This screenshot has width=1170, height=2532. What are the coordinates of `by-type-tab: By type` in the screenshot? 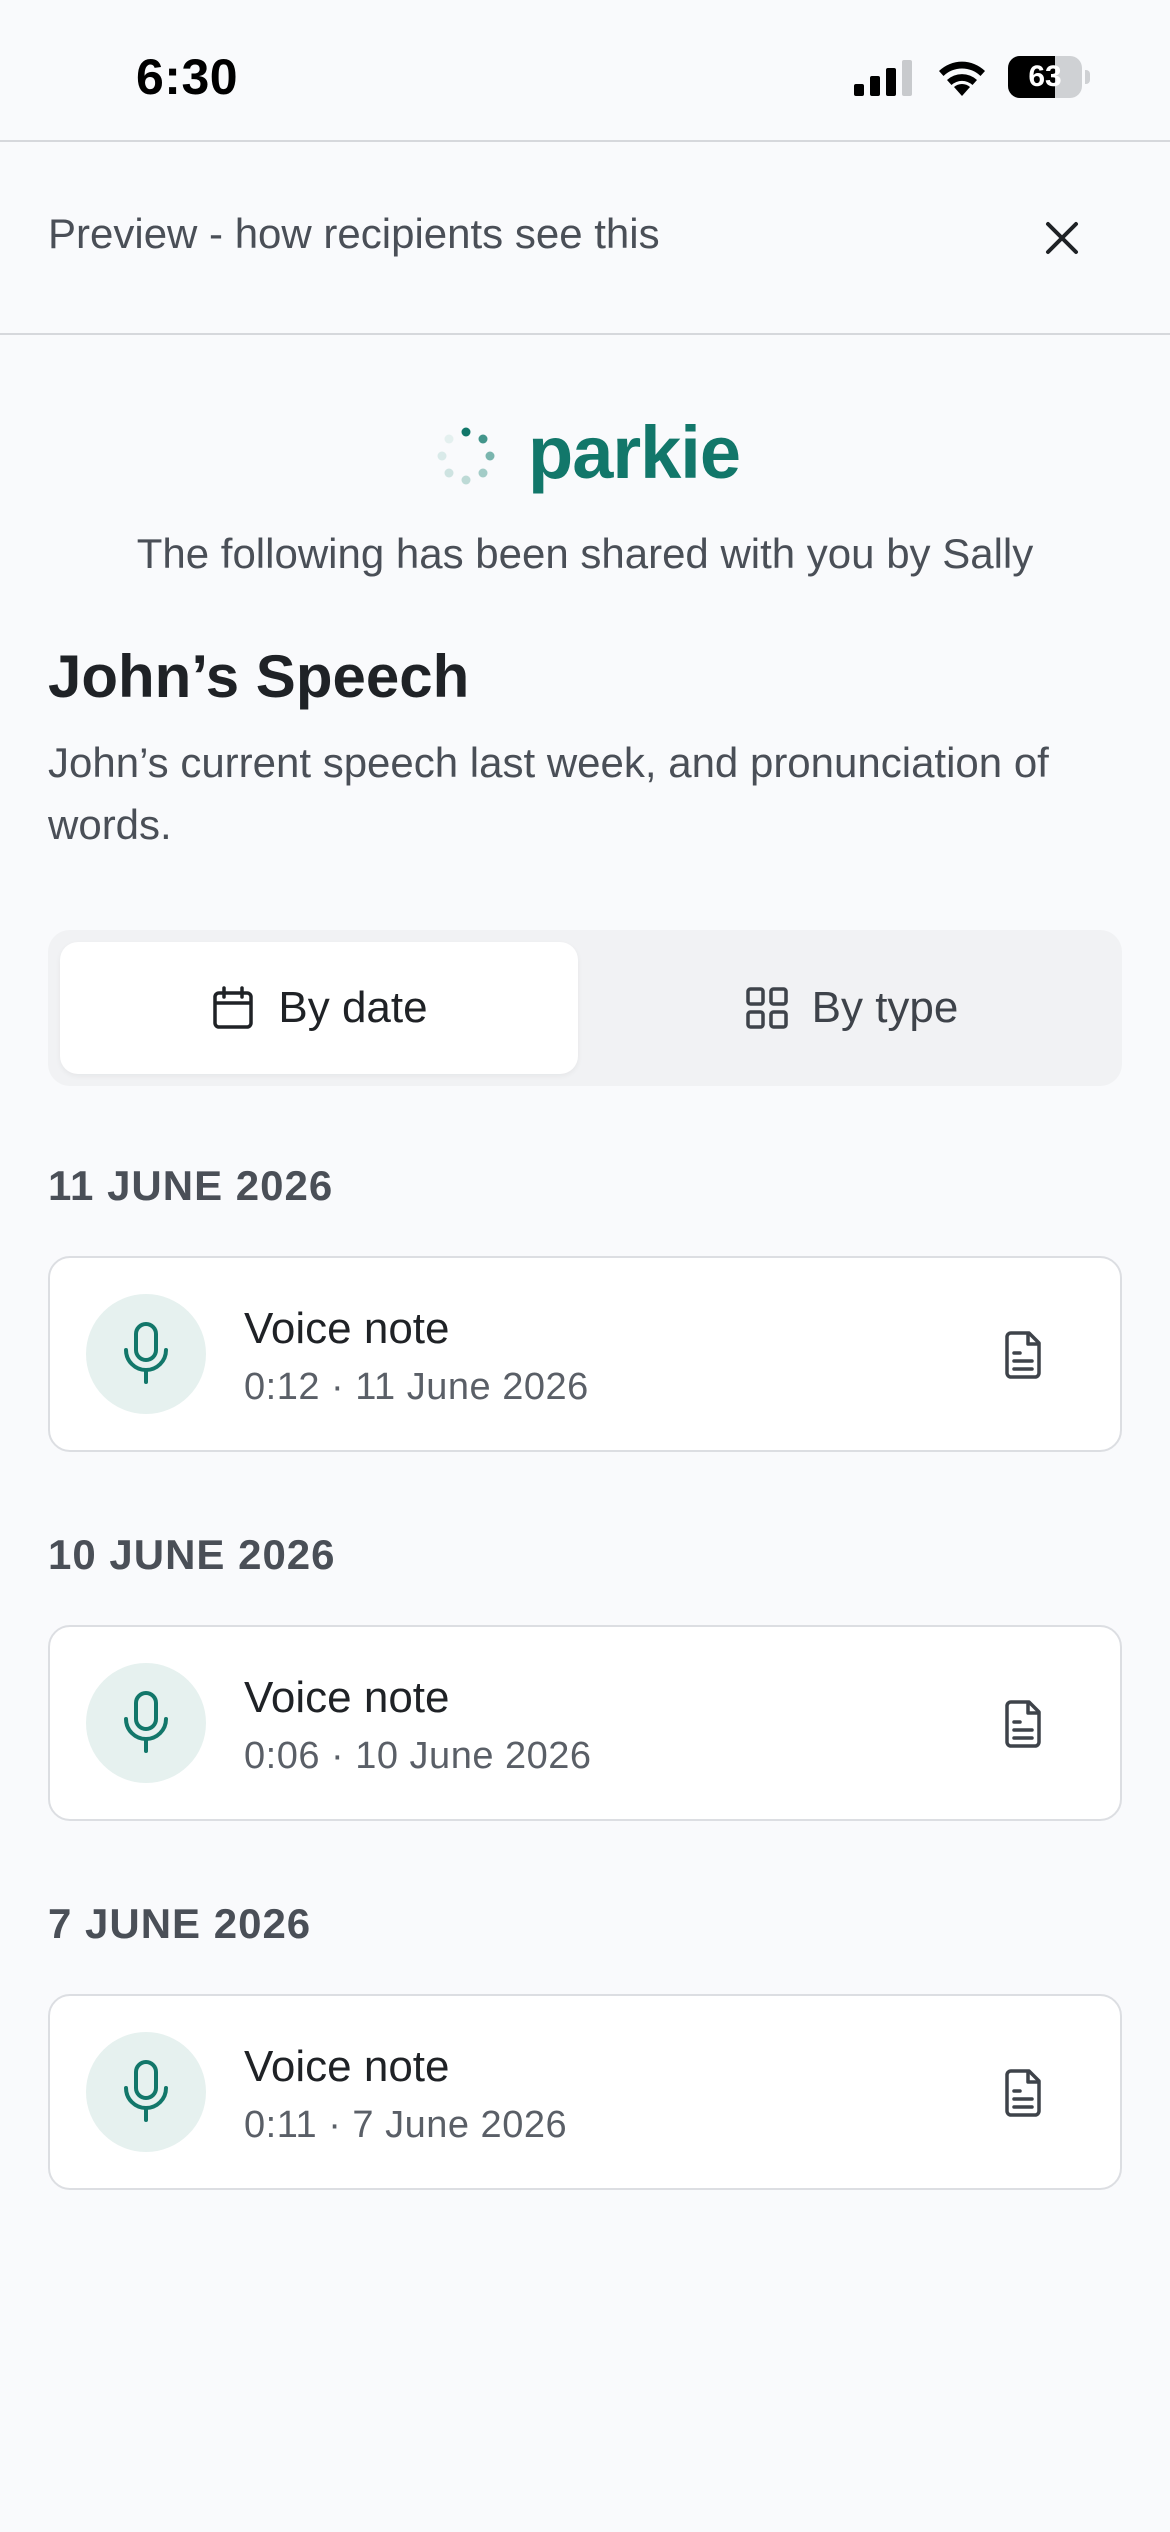 It's located at (851, 1008).